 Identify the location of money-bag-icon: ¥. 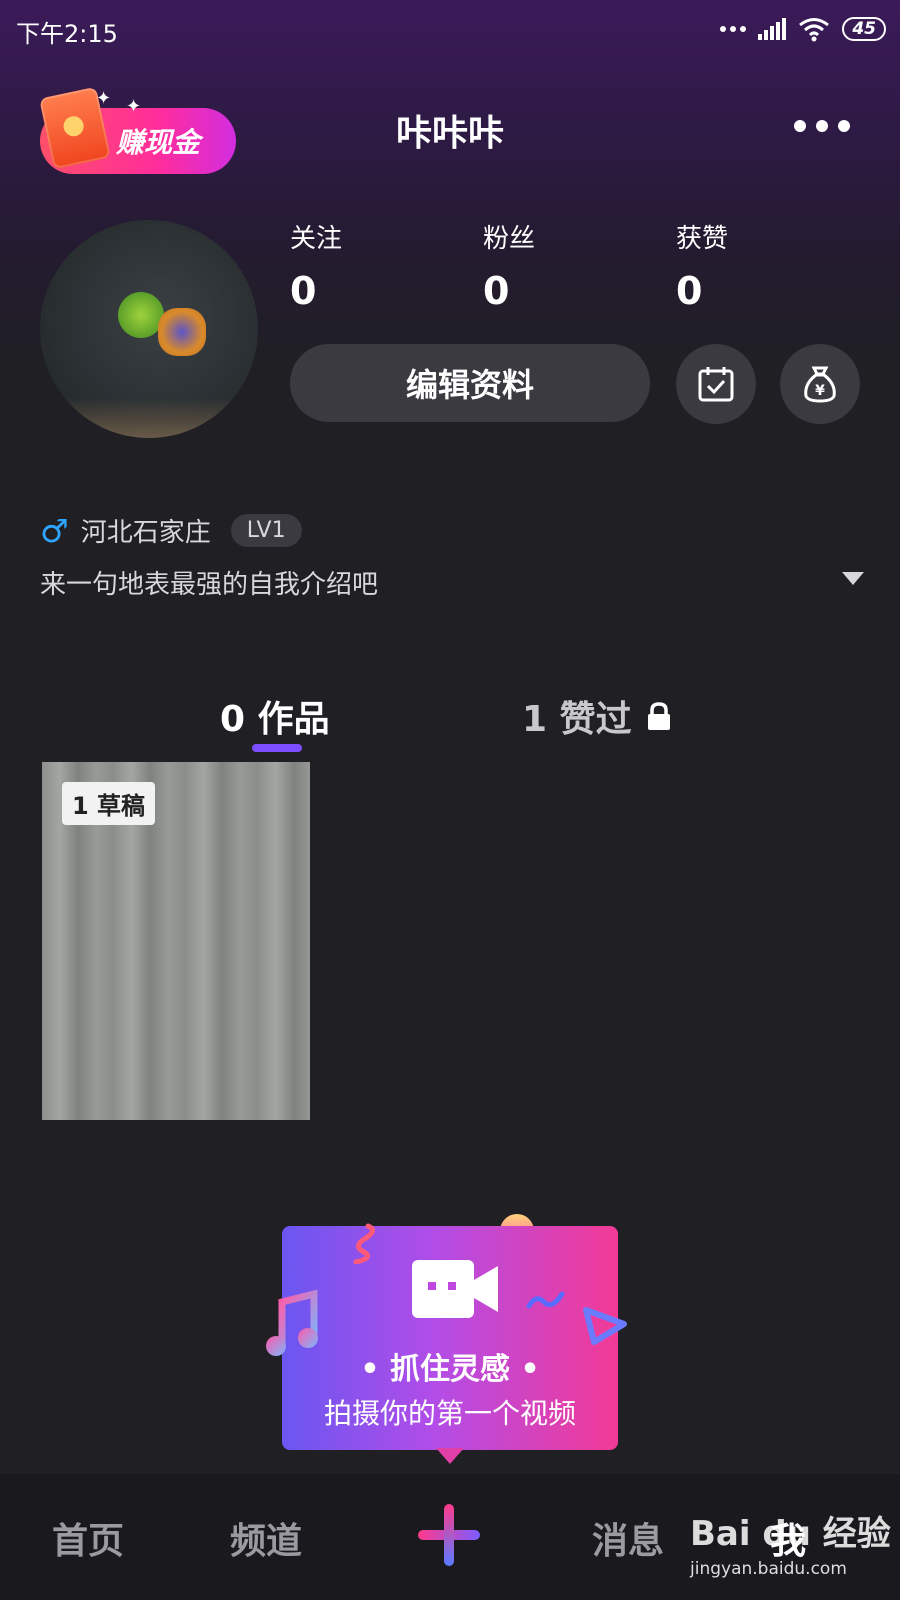
(820, 384).